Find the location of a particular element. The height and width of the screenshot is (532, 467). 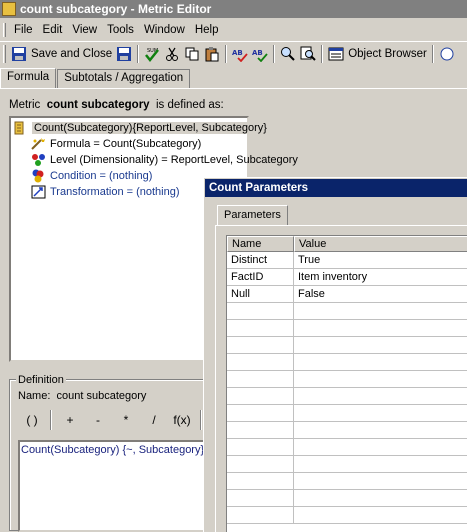

menu-tools: Tools is located at coordinates (120, 30).